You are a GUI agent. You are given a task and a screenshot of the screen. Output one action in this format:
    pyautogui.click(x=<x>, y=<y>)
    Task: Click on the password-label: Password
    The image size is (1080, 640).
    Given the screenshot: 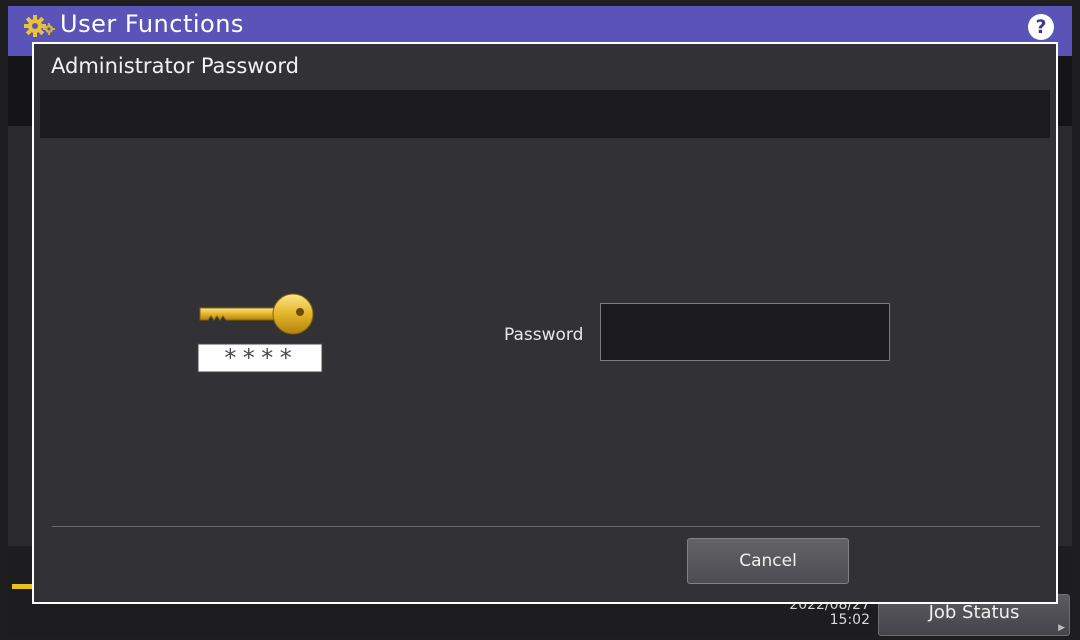 What is the action you would take?
    pyautogui.click(x=544, y=335)
    